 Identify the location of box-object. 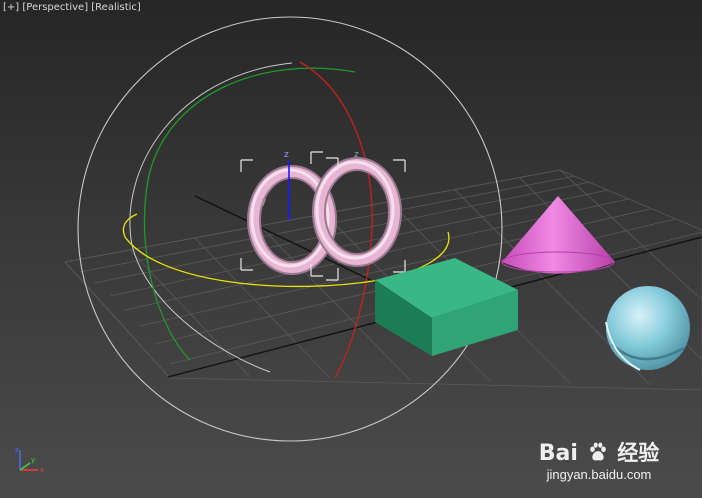
(446, 307).